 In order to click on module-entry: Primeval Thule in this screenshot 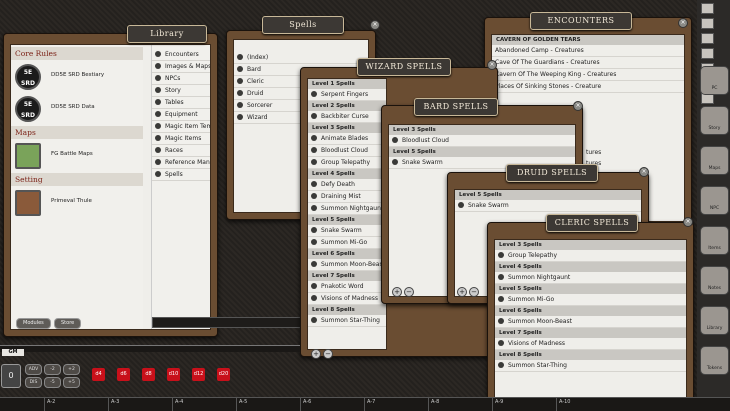, I will do `click(77, 203)`.